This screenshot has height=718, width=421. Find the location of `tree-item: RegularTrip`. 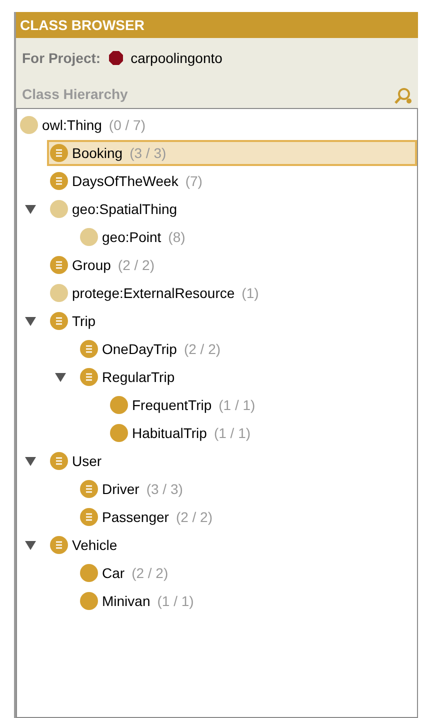

tree-item: RegularTrip is located at coordinates (247, 377).